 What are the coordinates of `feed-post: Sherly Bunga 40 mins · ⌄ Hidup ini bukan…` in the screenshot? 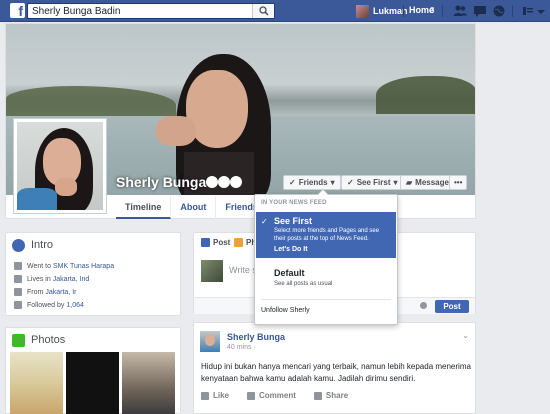 It's located at (334, 368).